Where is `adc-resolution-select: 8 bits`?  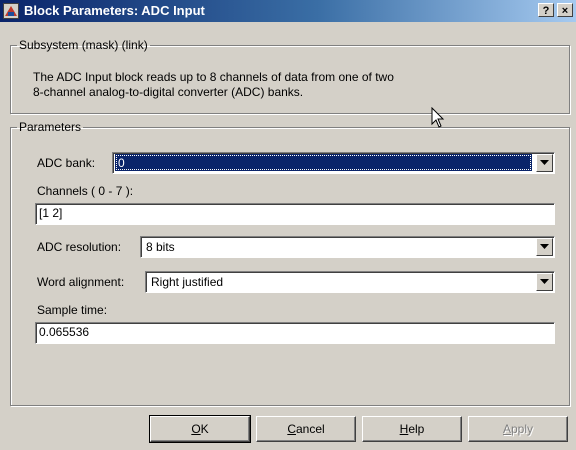
adc-resolution-select: 8 bits is located at coordinates (347, 247).